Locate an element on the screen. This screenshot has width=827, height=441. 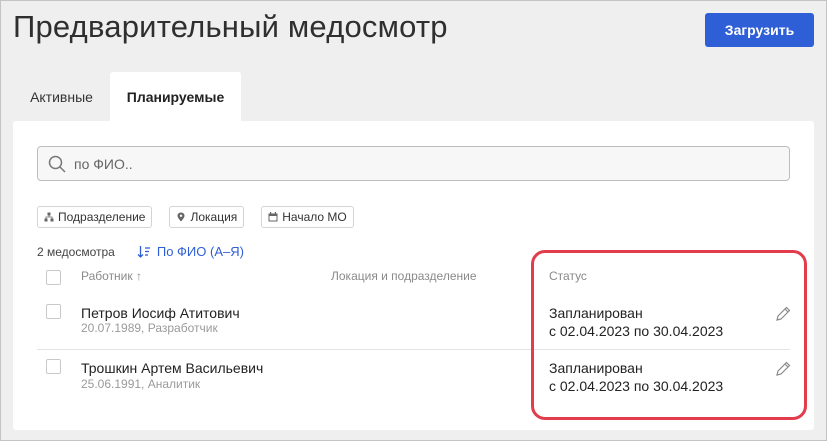
sort-button: По ФИО (А–Я) is located at coordinates (190, 251).